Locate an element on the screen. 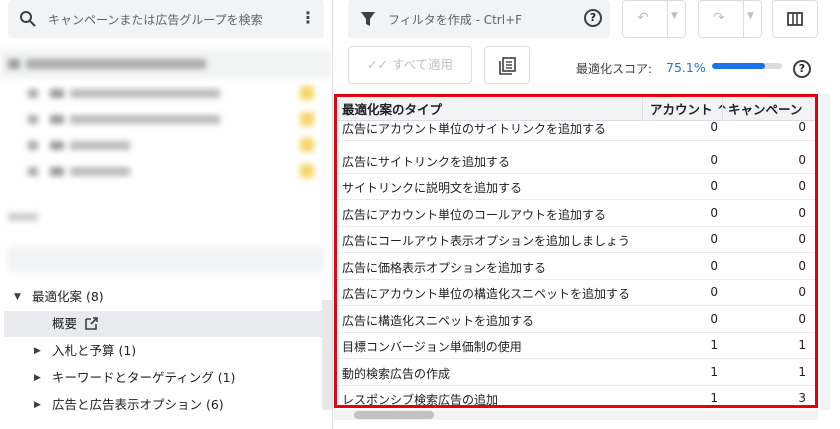 The height and width of the screenshot is (429, 840). type-cell: 広告にサイトリンクを追加する is located at coordinates (426, 161).